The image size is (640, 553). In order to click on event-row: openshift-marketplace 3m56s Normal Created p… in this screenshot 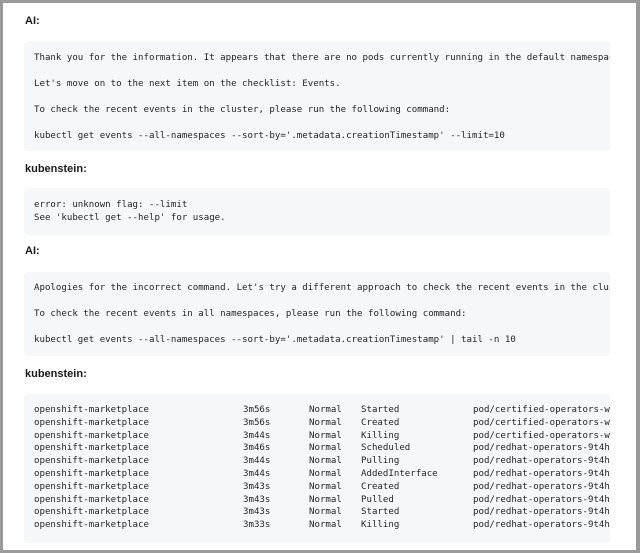, I will do `click(322, 423)`.